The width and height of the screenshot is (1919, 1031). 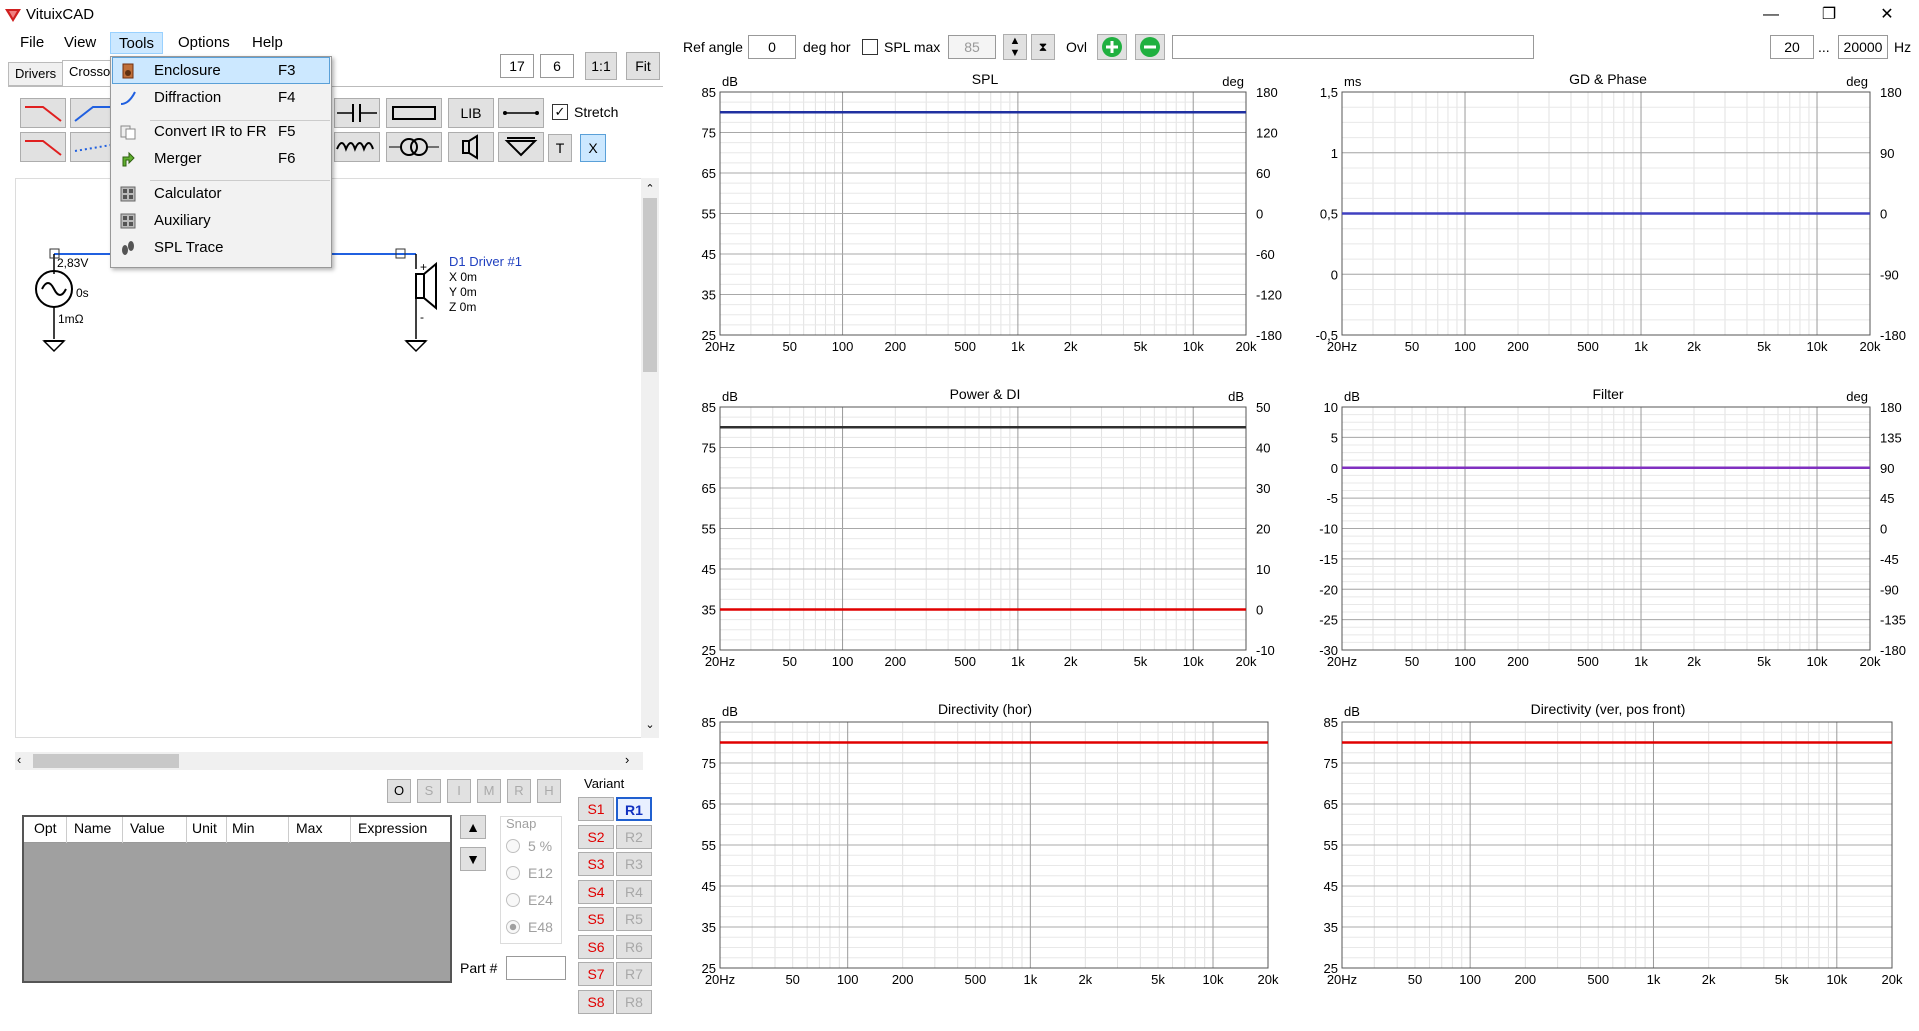 I want to click on x-tick-label: 20Hz, so click(x=720, y=661).